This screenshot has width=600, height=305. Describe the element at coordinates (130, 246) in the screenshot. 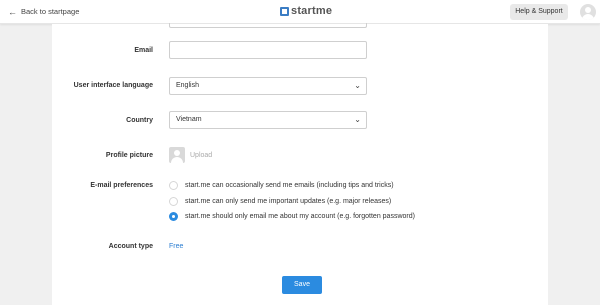

I see `account-type-label: Account type` at that location.